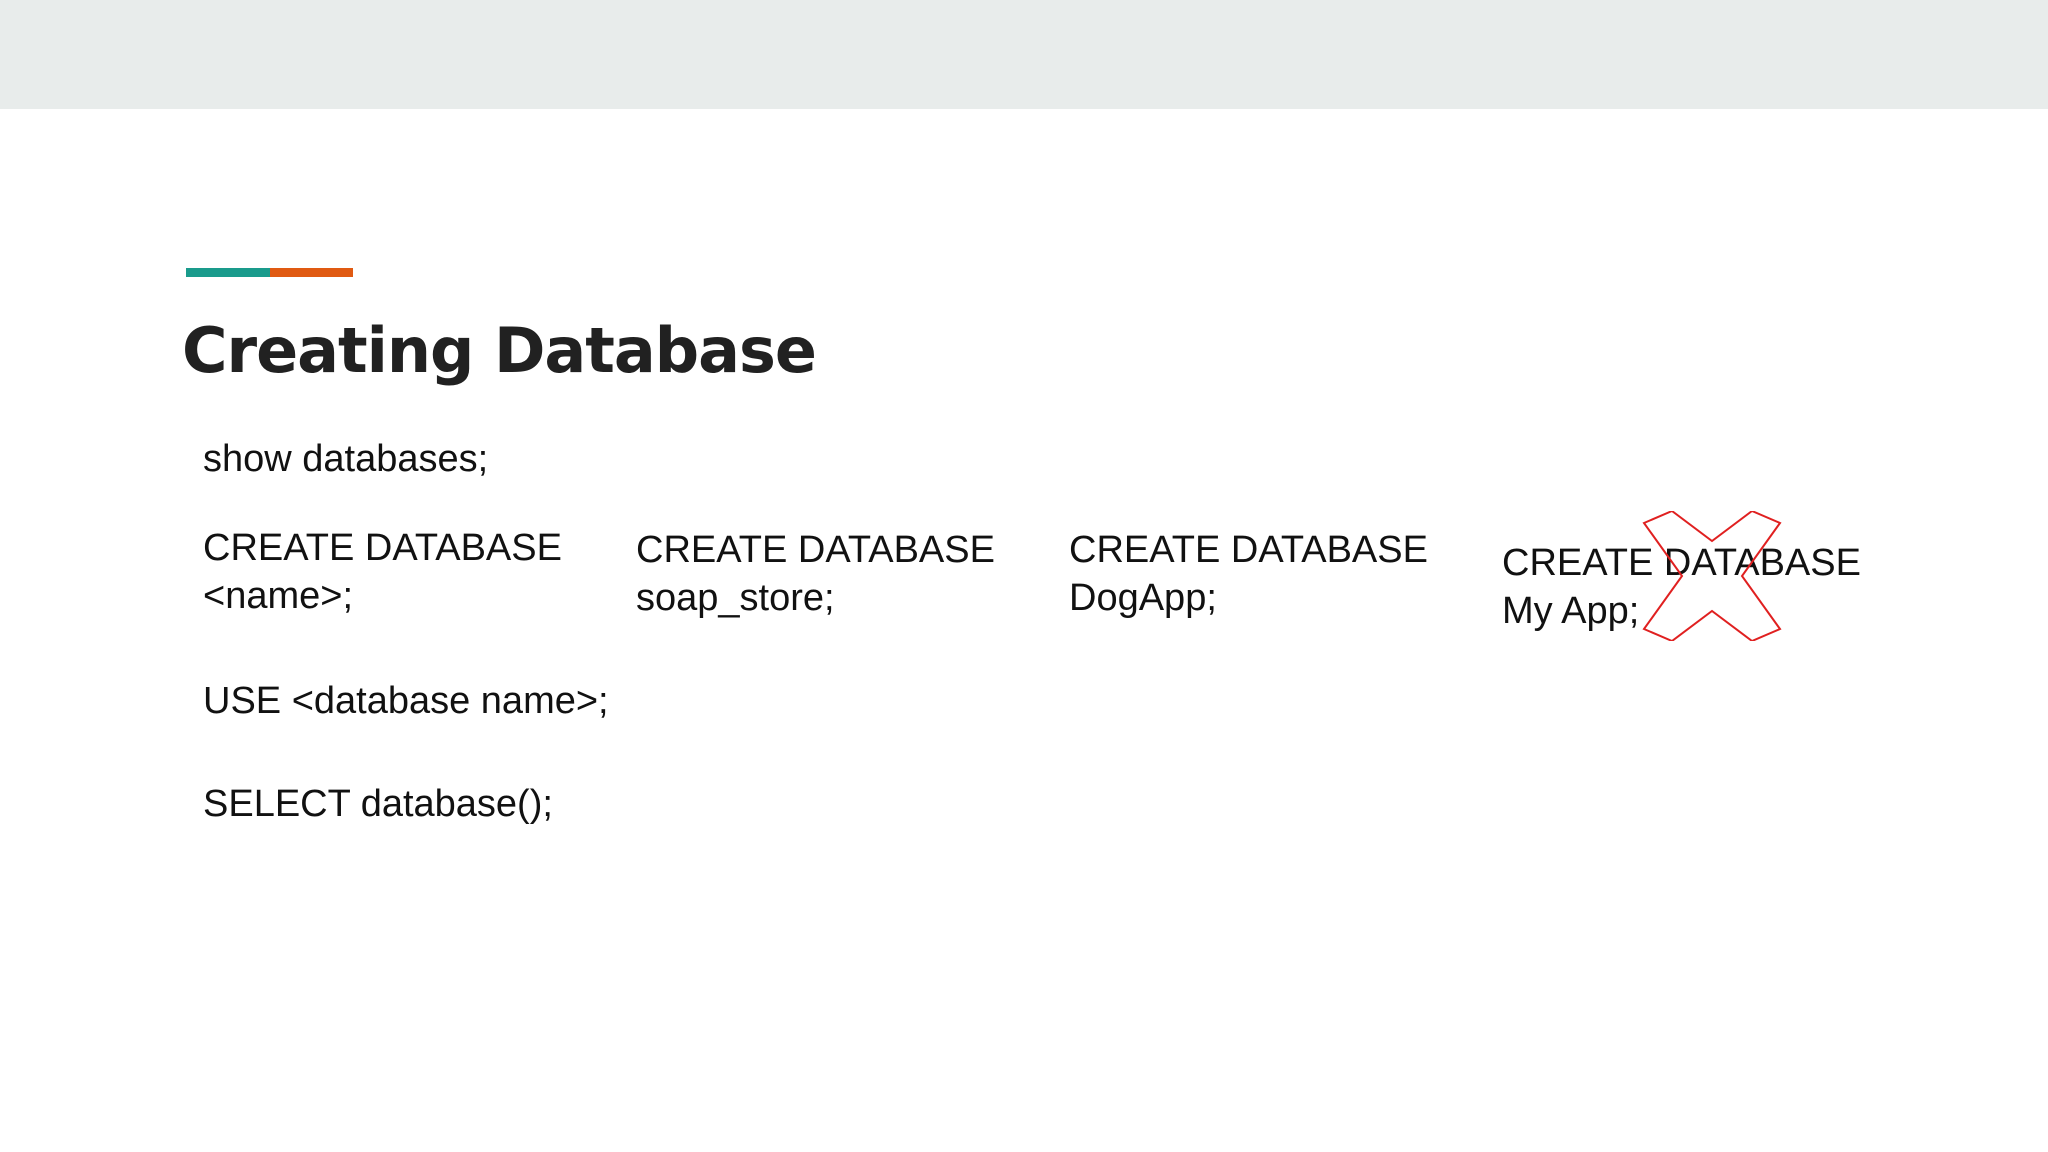  Describe the element at coordinates (735, 598) in the screenshot. I see `create-example-line2: soap_store;` at that location.